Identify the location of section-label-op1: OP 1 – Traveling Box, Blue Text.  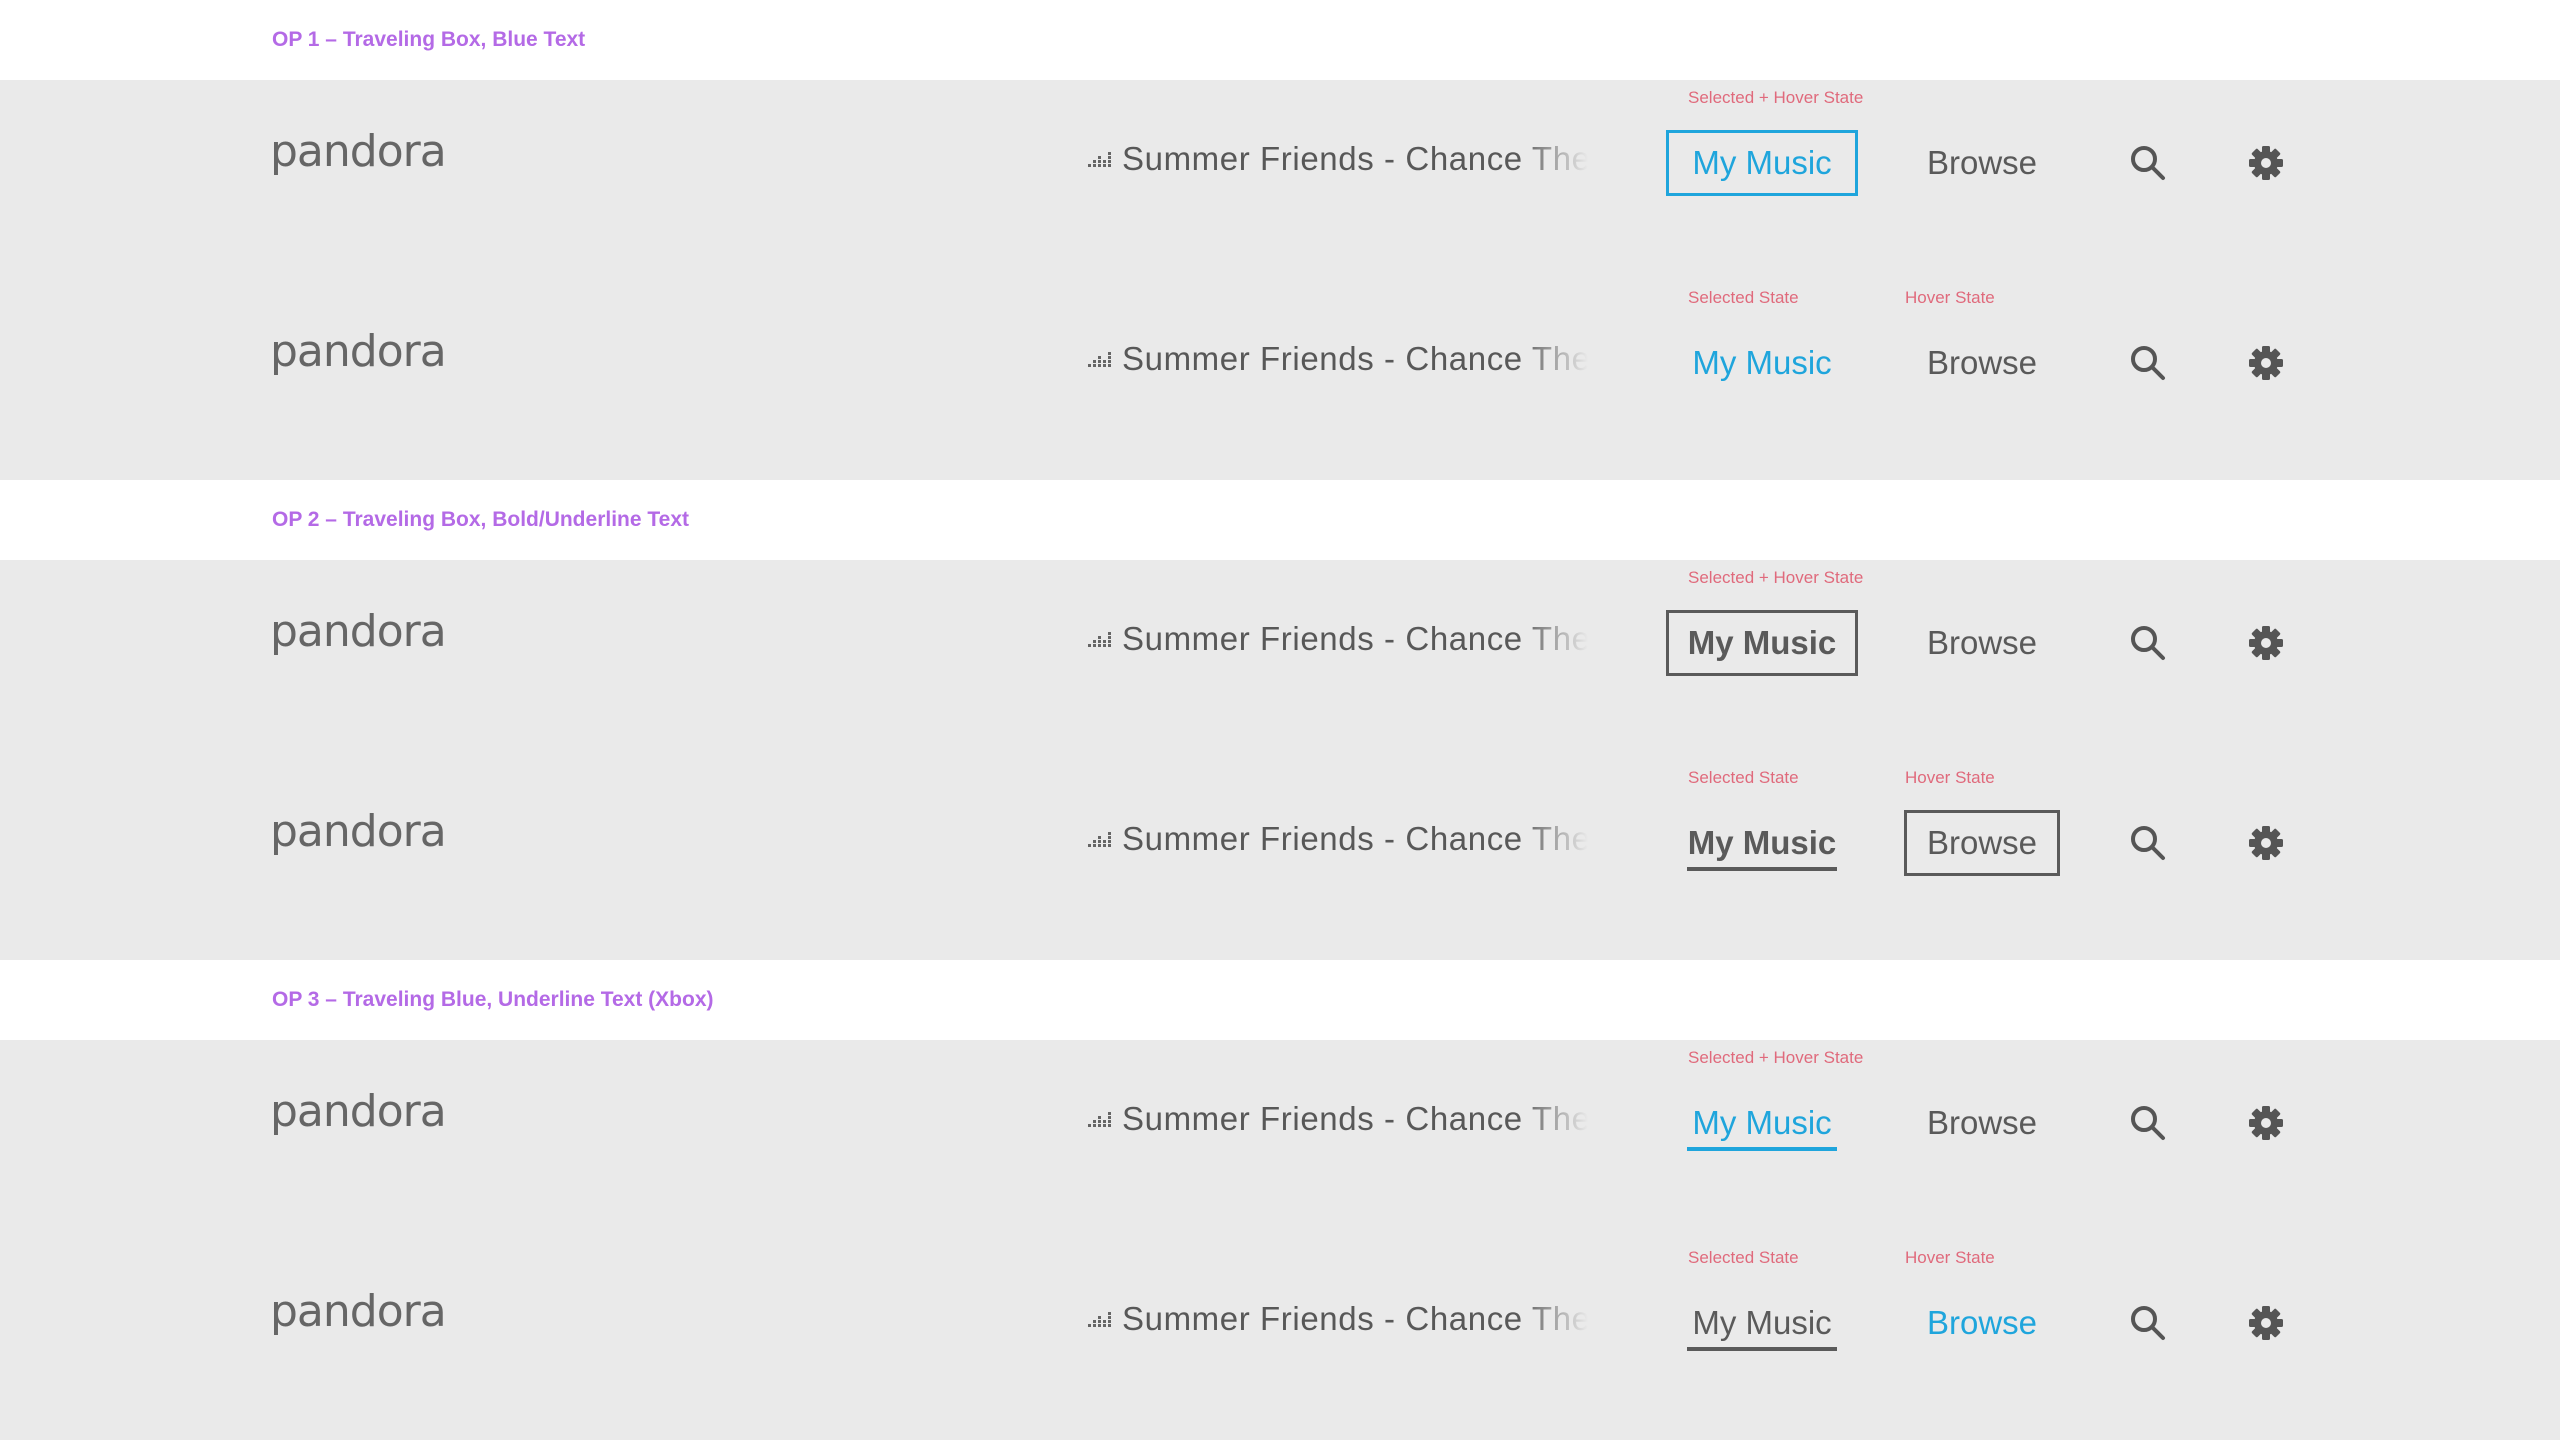
(429, 39).